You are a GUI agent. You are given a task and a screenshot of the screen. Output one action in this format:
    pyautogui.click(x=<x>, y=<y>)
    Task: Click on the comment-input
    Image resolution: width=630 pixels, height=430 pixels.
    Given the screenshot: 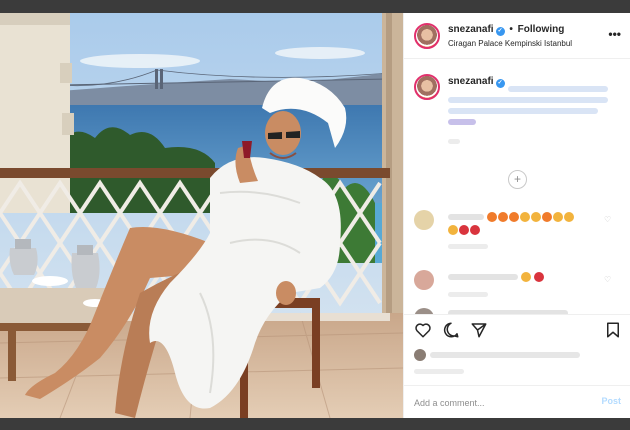 What is the action you would take?
    pyautogui.click(x=499, y=403)
    